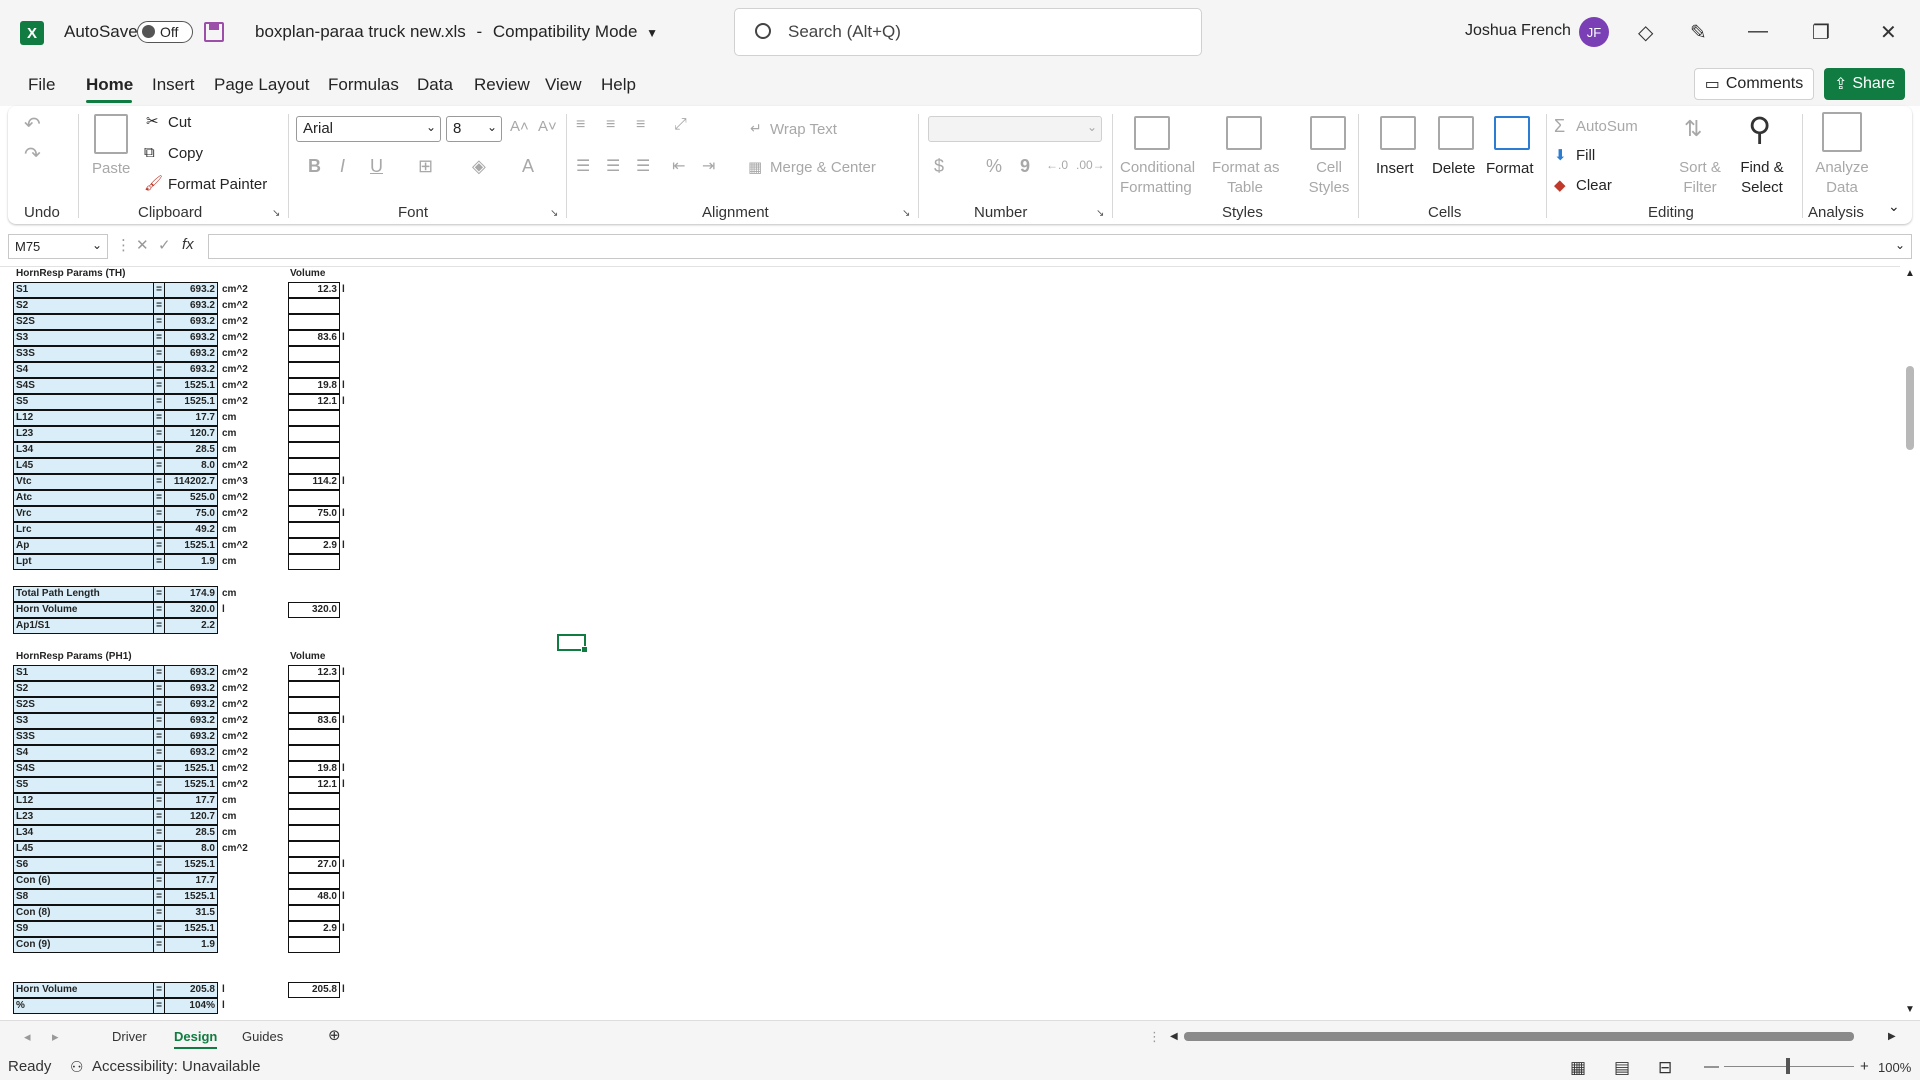 This screenshot has height=1080, width=1920. What do you see at coordinates (314, 514) in the screenshot?
I see `volume-cell: 75.0` at bounding box center [314, 514].